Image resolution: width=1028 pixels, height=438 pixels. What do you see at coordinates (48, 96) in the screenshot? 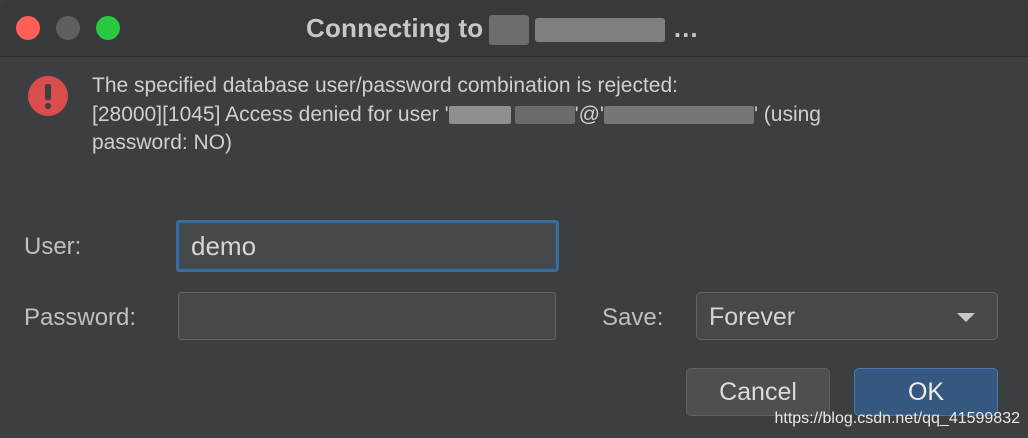
I see `error-icon` at bounding box center [48, 96].